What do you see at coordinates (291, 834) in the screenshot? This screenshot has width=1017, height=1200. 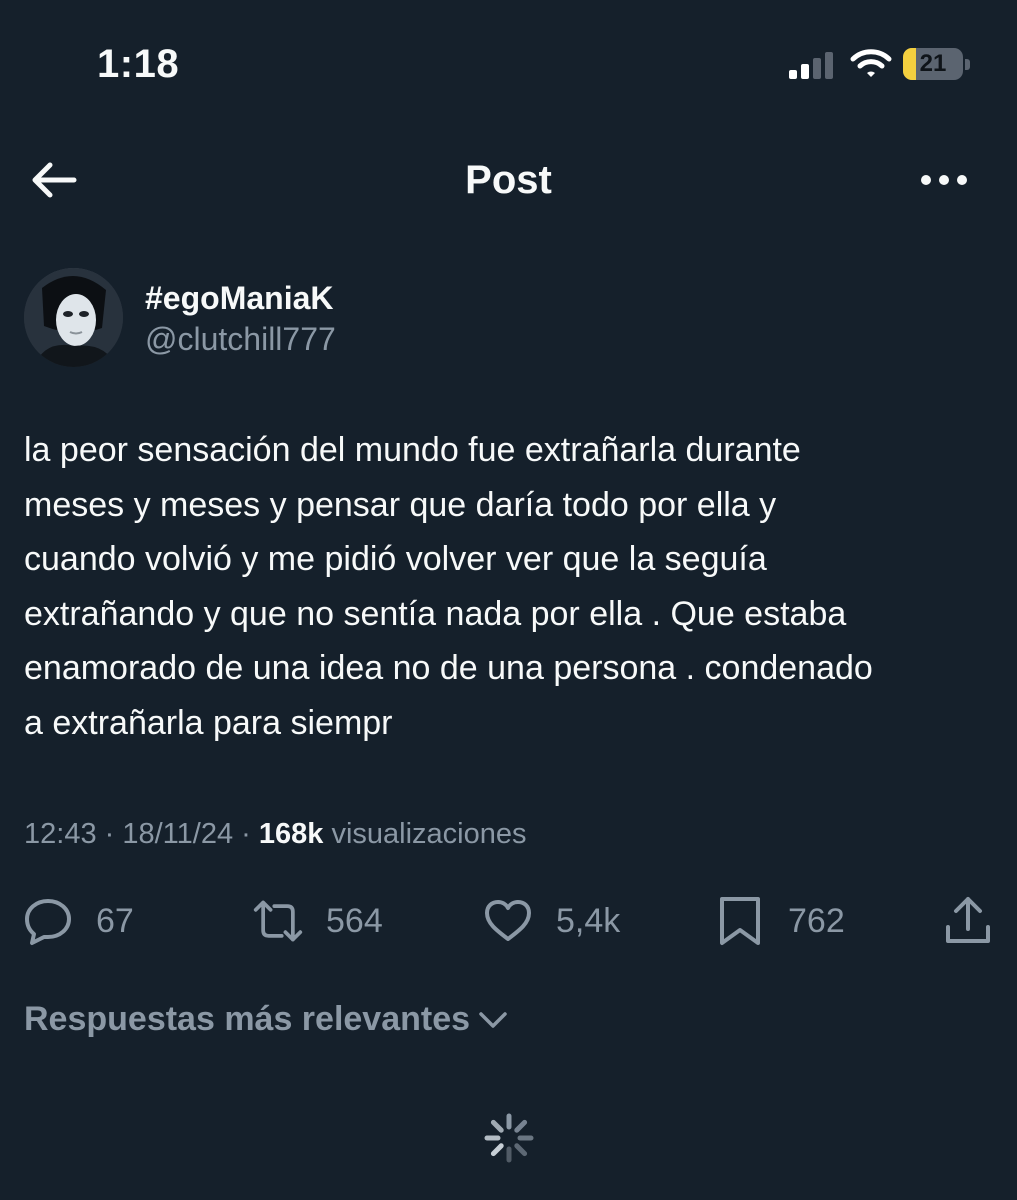 I see `view-count: 168k` at bounding box center [291, 834].